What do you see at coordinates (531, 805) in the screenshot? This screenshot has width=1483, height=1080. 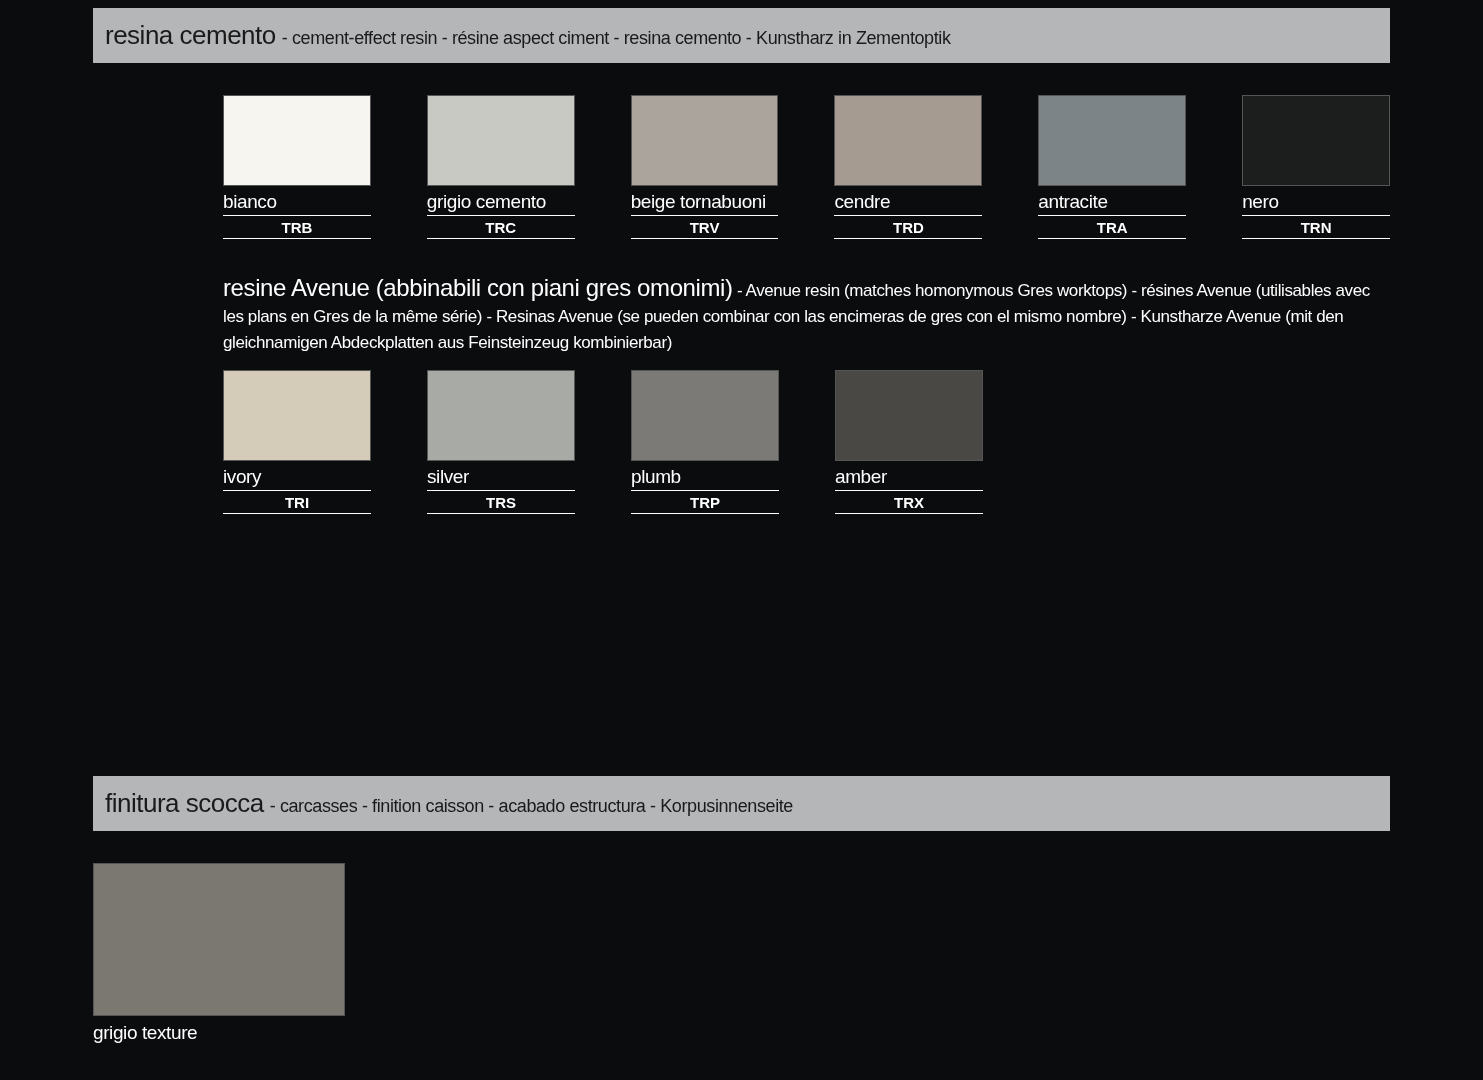 I see `section-subtitle: - carcasses - finition caisson - acabado estructura - Korpusinnenseite` at bounding box center [531, 805].